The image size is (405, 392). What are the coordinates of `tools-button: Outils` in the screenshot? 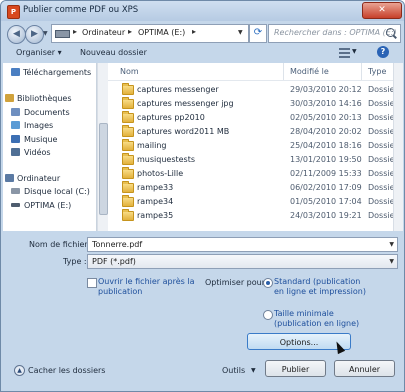 It's located at (233, 370).